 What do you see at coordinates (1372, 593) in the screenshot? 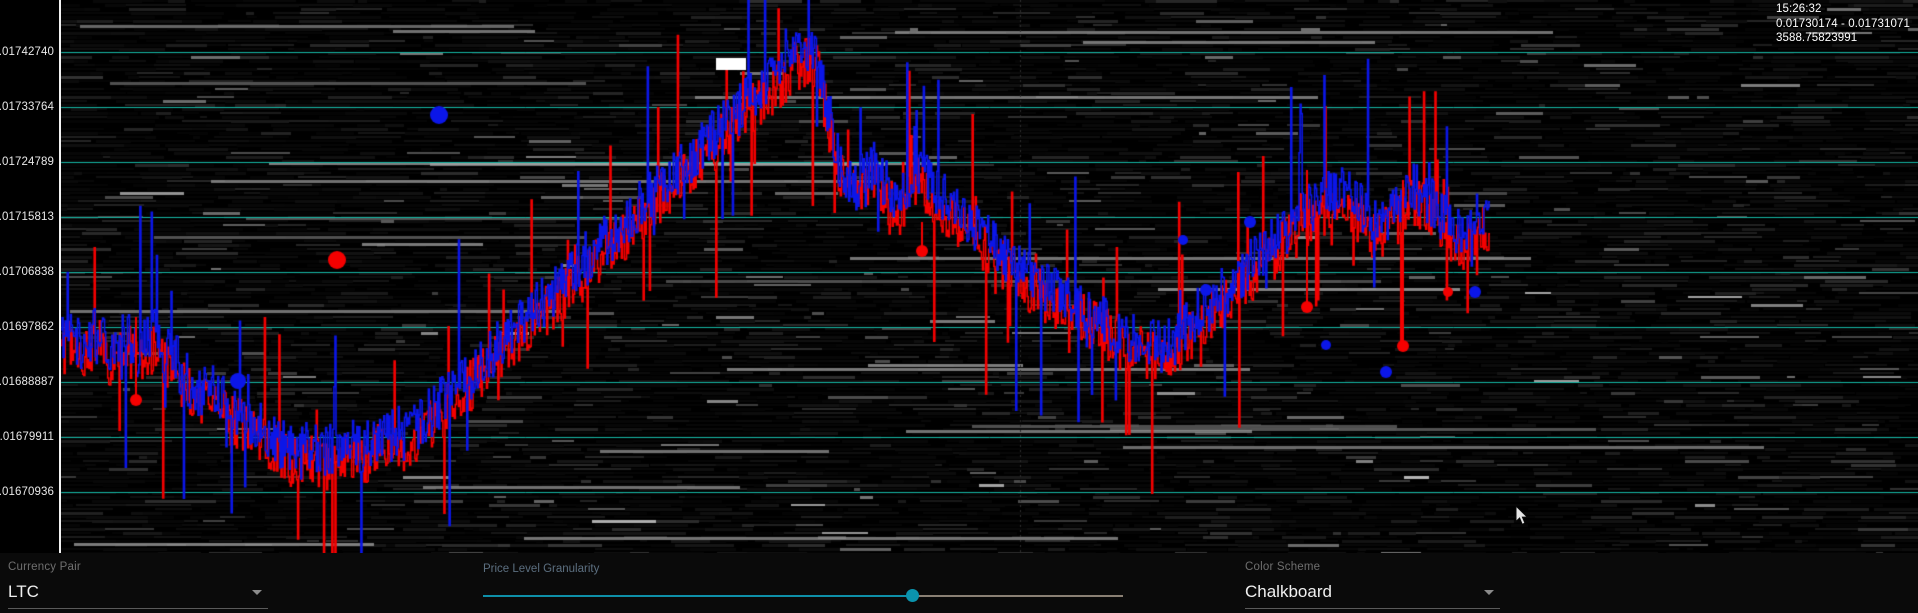
I see `color-scheme-select: Chalkboard` at bounding box center [1372, 593].